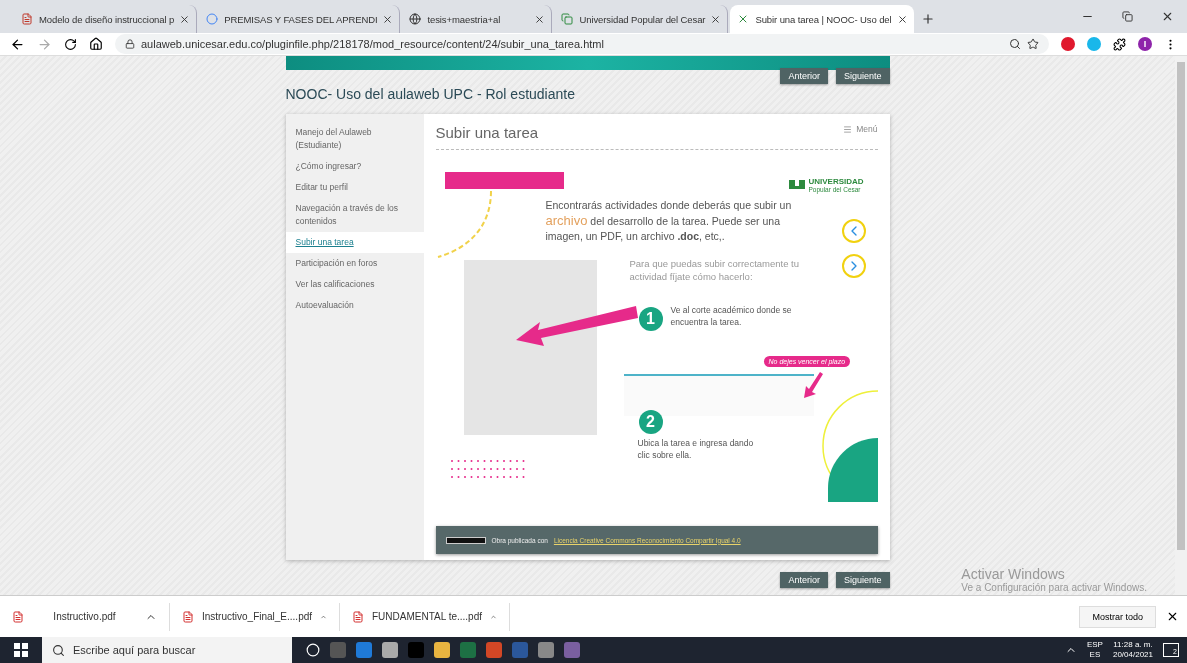  What do you see at coordinates (487, 132) in the screenshot?
I see `page-heading: Subir una tarea` at bounding box center [487, 132].